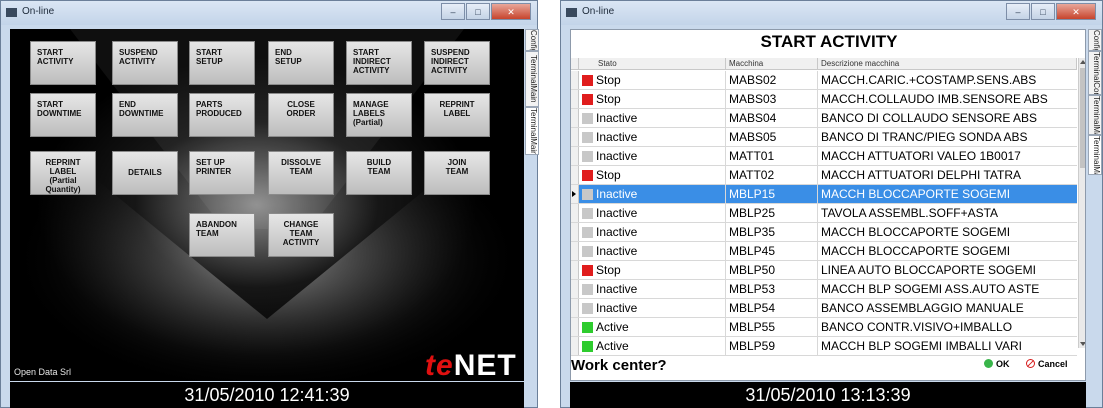  I want to click on machine-cell: MABS03, so click(753, 99).